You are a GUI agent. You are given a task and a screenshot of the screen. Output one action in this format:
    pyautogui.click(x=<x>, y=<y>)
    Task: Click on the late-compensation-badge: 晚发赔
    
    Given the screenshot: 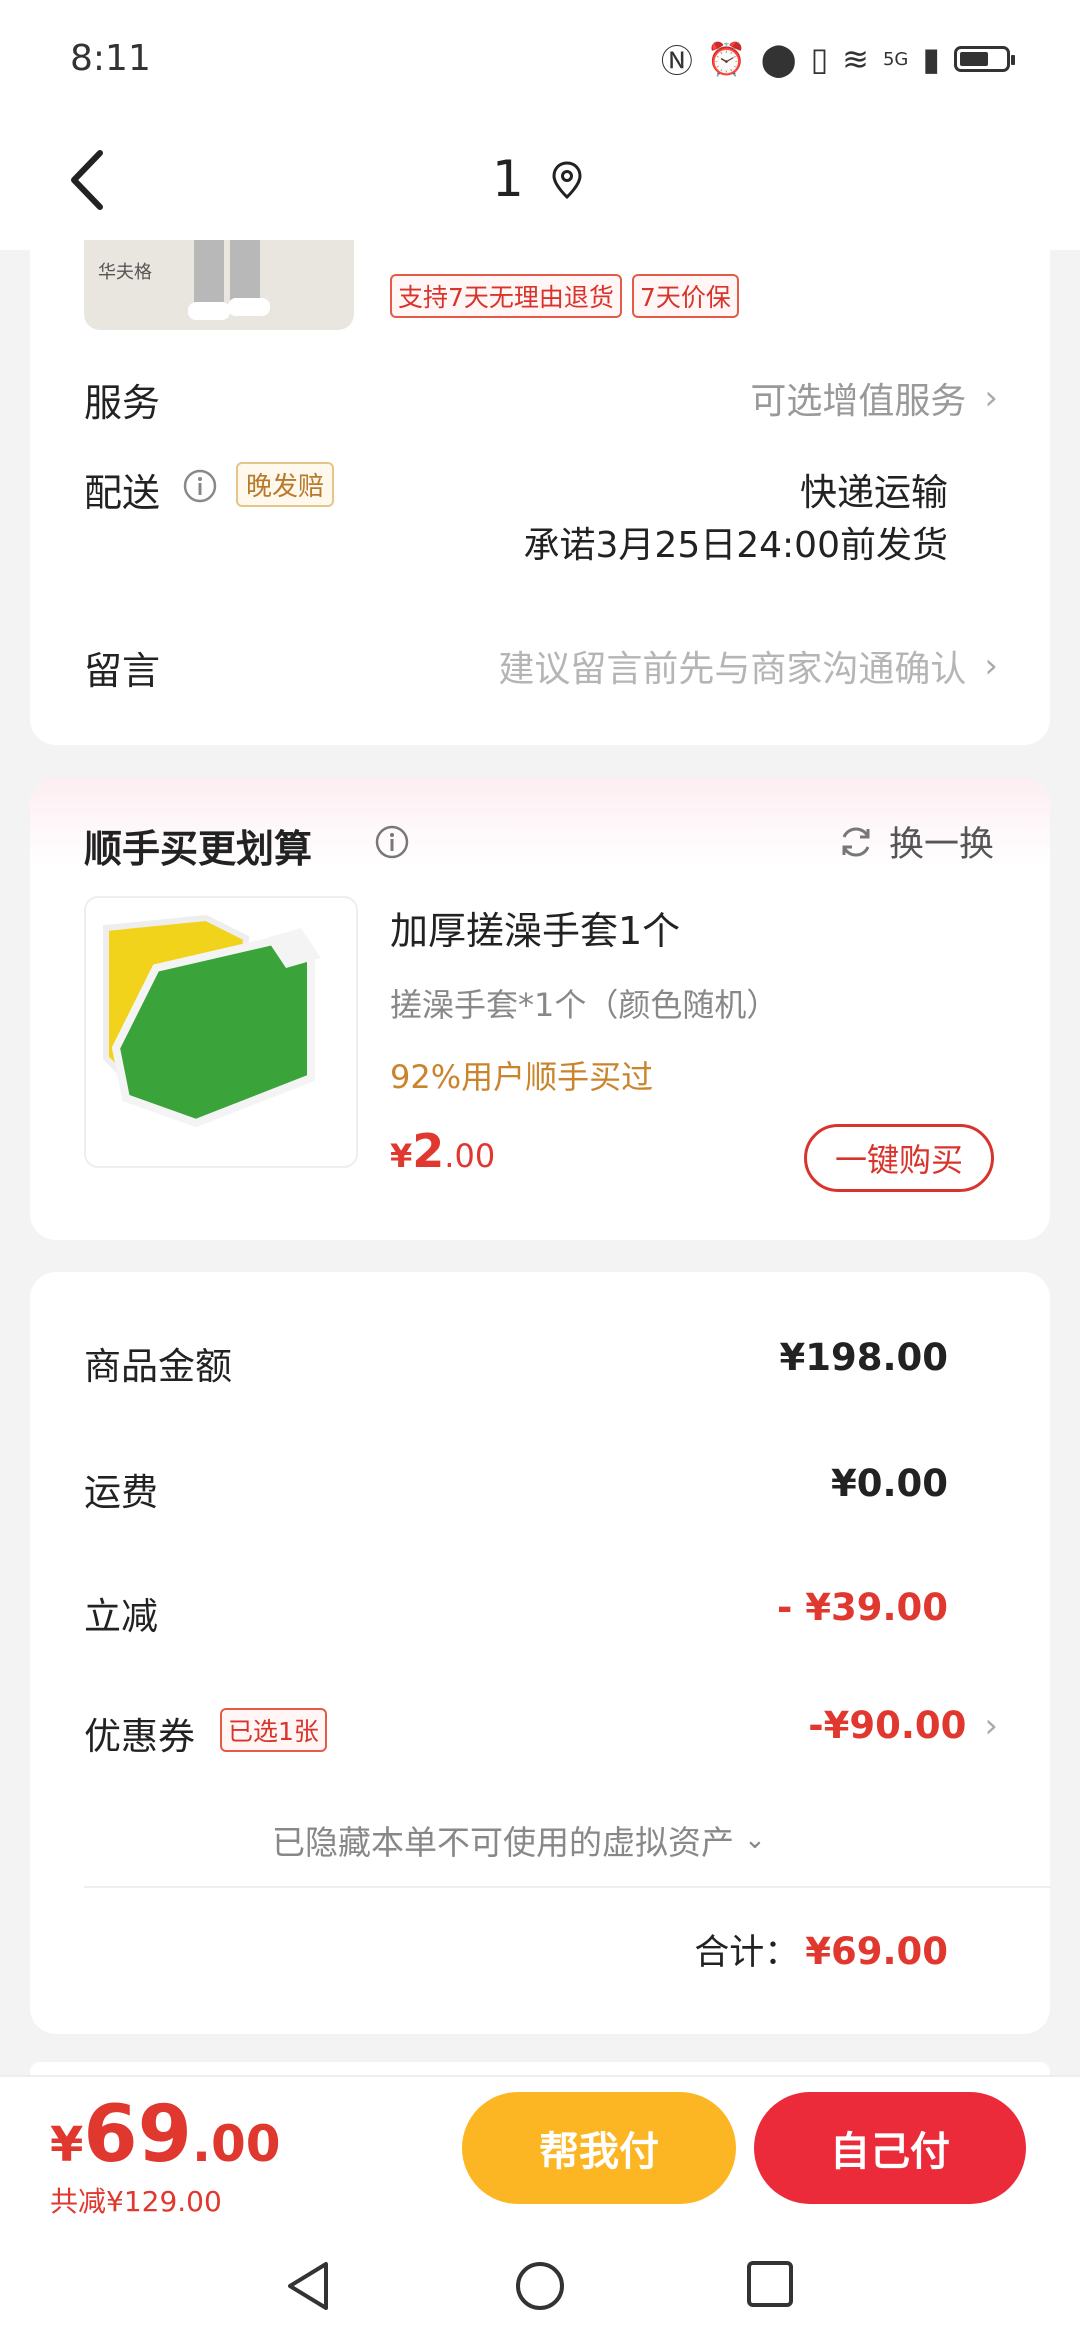 What is the action you would take?
    pyautogui.click(x=285, y=484)
    